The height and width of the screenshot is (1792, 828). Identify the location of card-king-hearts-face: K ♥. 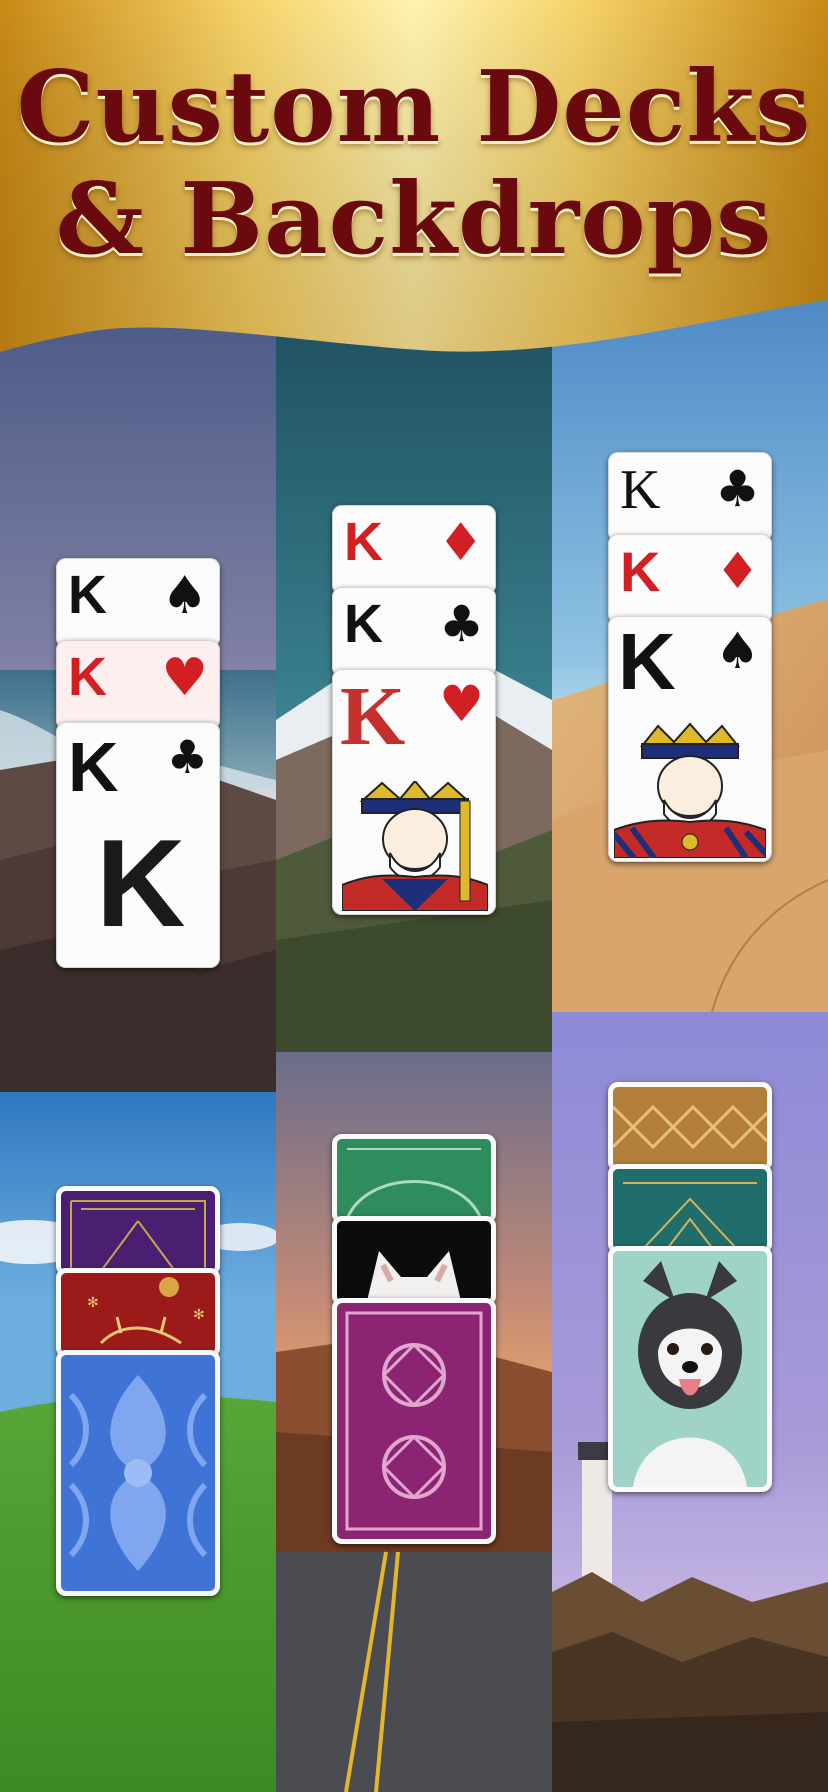
(414, 792).